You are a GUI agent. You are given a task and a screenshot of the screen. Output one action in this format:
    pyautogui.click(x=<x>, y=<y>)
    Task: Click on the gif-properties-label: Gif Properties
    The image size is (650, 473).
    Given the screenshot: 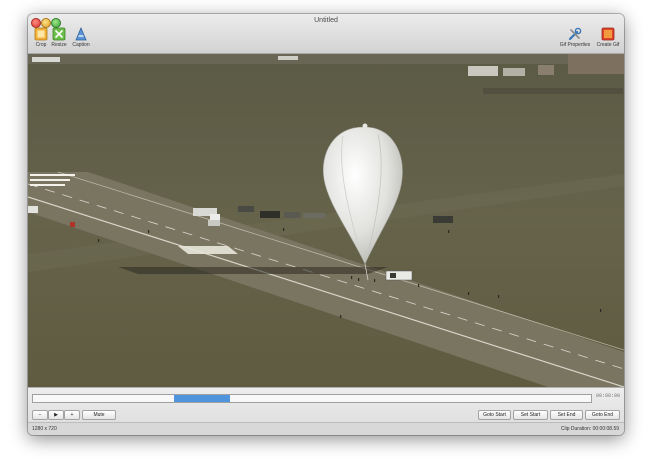 What is the action you would take?
    pyautogui.click(x=575, y=45)
    